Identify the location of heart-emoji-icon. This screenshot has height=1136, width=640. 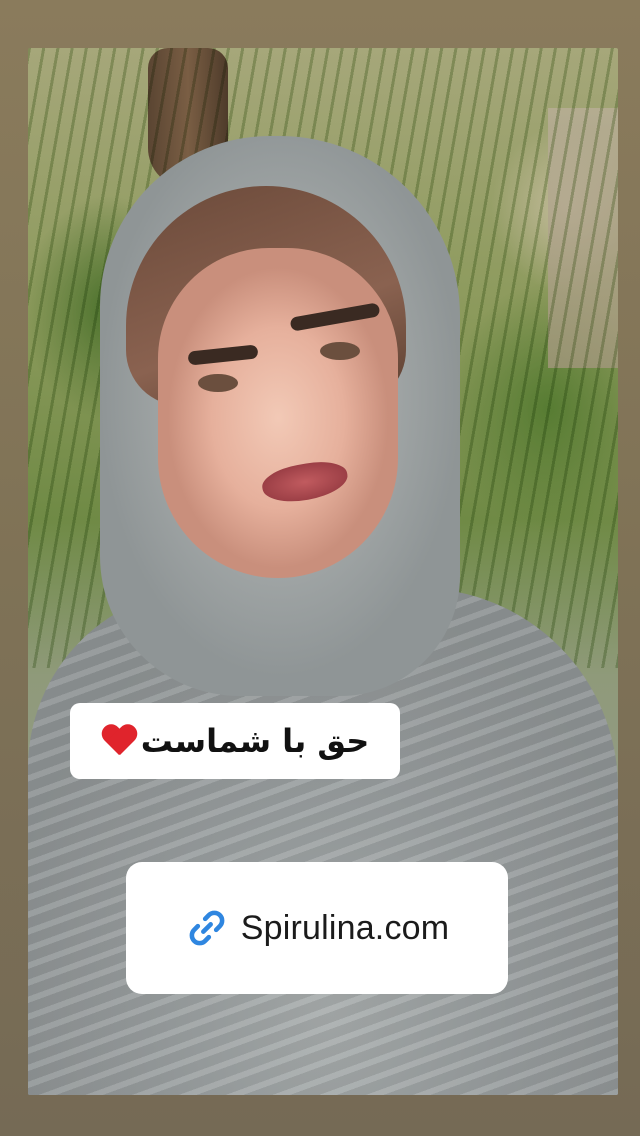
(119, 741).